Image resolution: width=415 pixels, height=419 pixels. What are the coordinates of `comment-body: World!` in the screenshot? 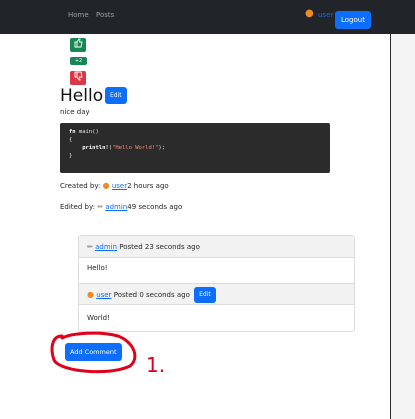 It's located at (98, 318).